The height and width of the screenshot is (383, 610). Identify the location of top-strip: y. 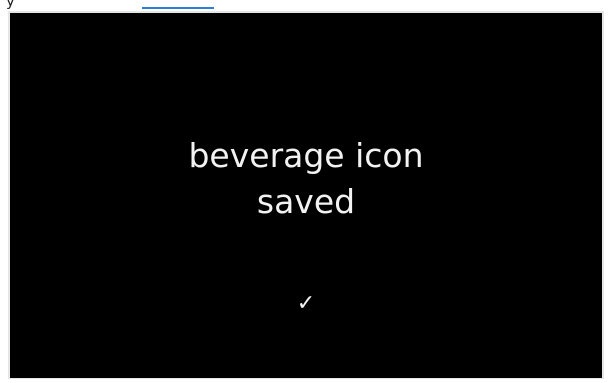
(305, 5).